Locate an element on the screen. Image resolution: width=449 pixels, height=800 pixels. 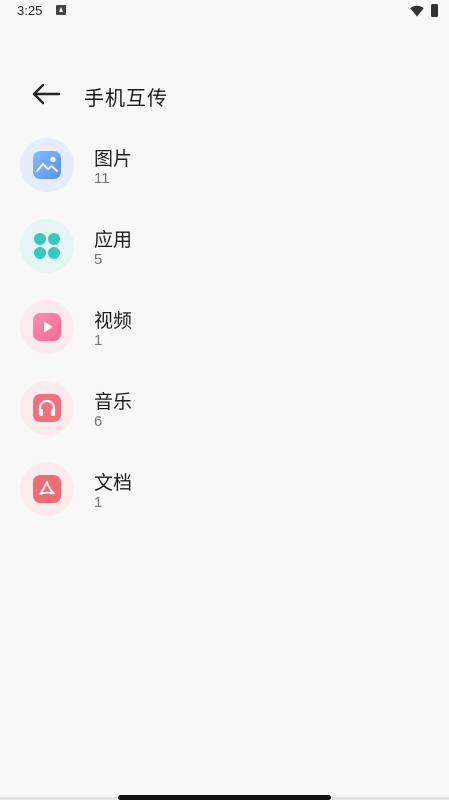
item-label: 视频 is located at coordinates (113, 321).